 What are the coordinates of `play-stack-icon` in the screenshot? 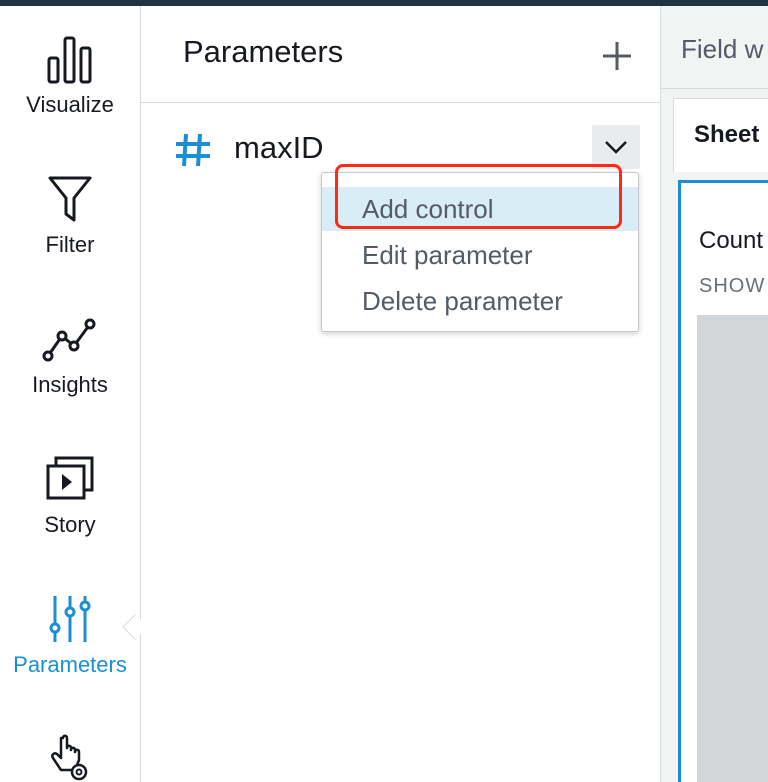 It's located at (70, 478).